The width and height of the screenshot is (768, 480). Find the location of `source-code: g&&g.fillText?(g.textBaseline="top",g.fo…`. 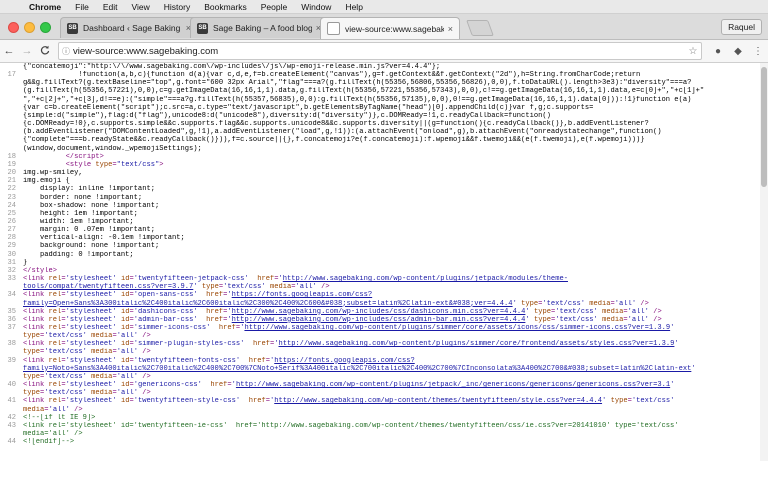

source-code: g&&g.fillText?(g.textBaseline="top",g.fo… is located at coordinates (357, 83).